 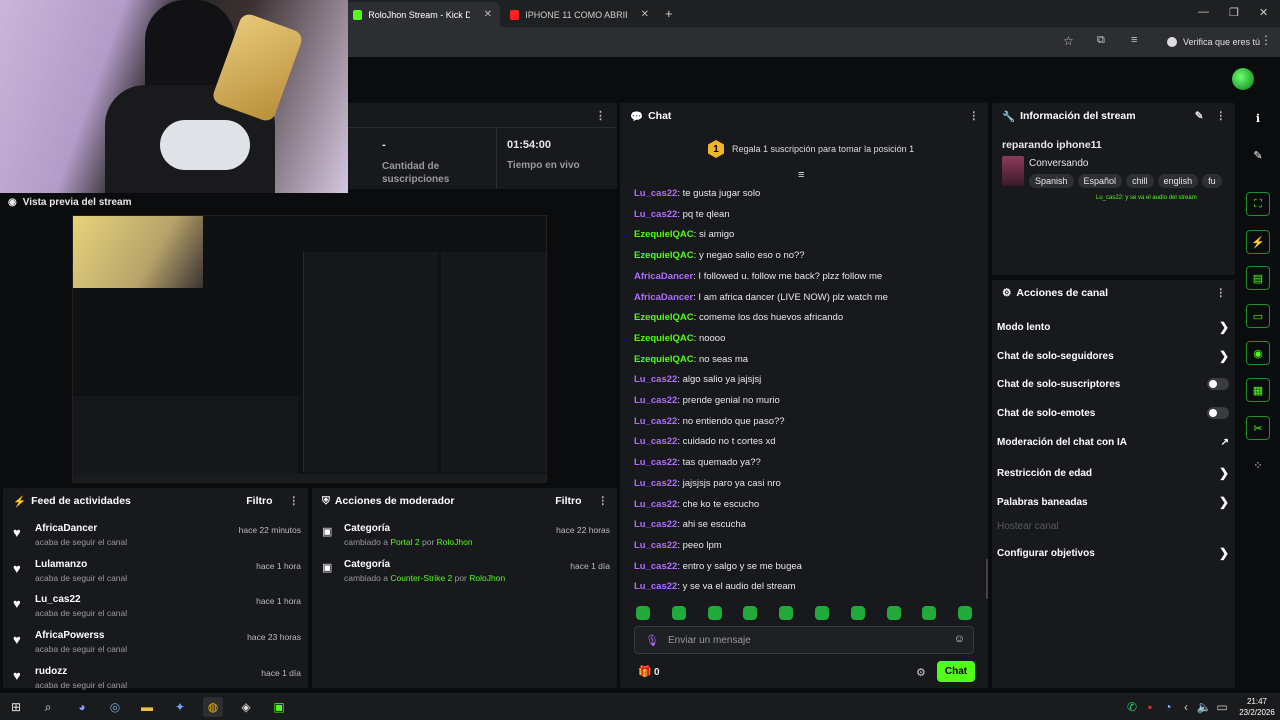 What do you see at coordinates (1168, 707) in the screenshot?
I see `tray-network-icon: ◔` at bounding box center [1168, 707].